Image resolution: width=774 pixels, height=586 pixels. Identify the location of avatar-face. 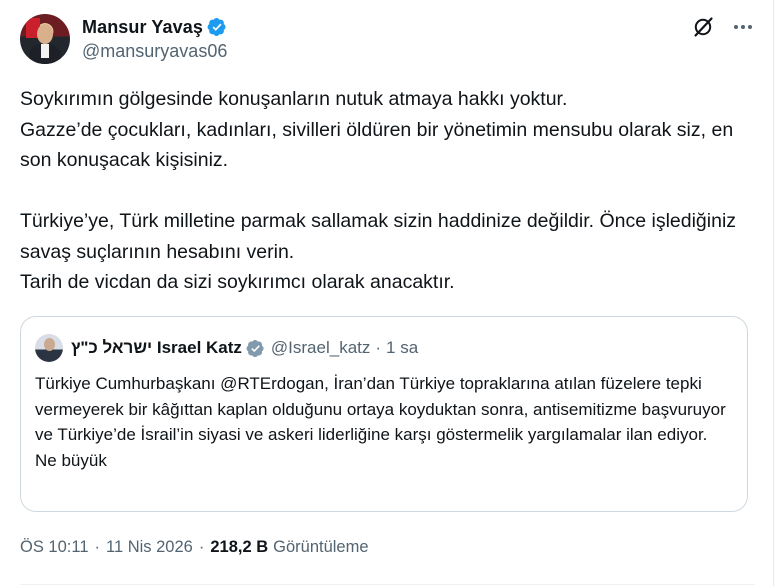
(45, 34).